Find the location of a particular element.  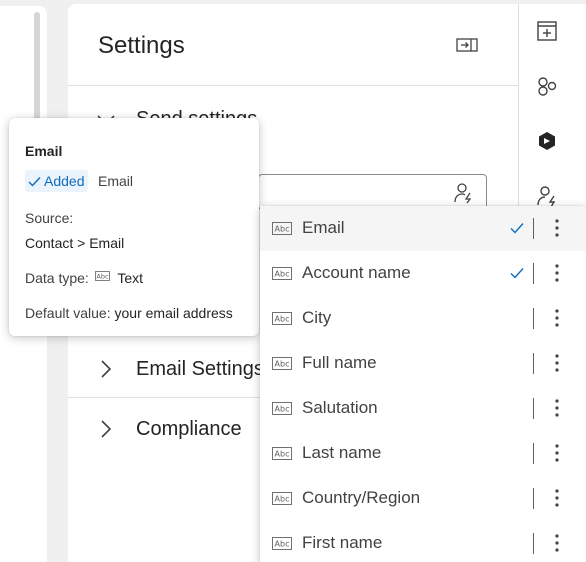

dropdown-item: Abc Country/Region is located at coordinates (423, 498).